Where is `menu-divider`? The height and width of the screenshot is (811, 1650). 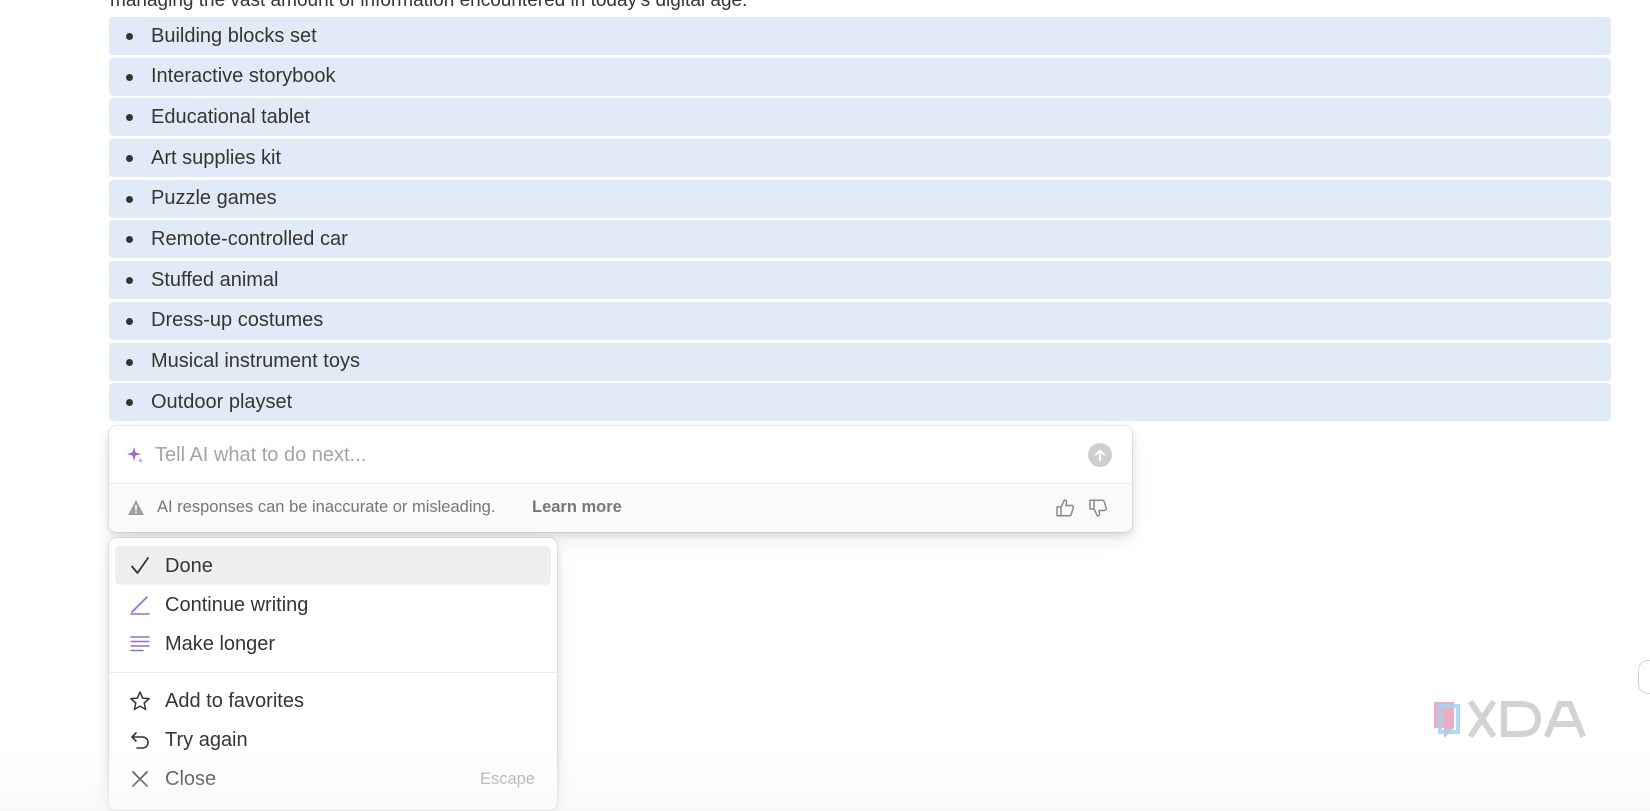
menu-divider is located at coordinates (333, 672).